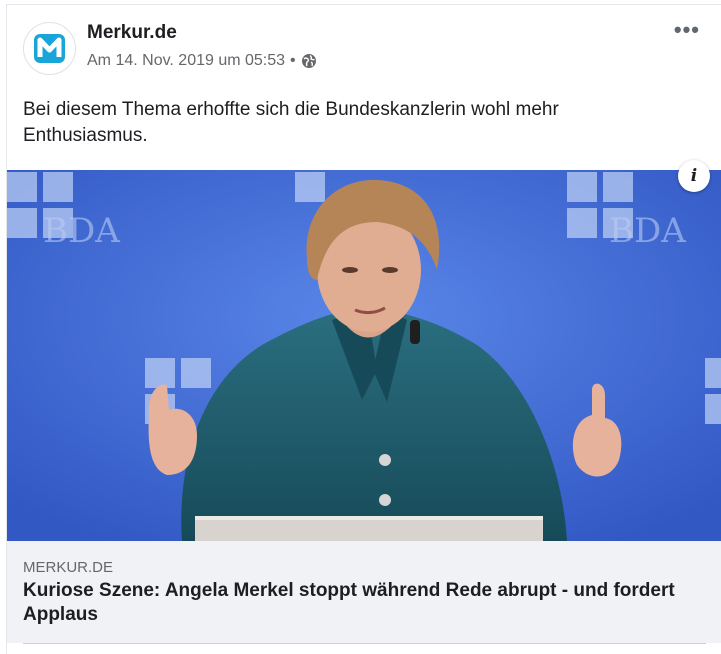  I want to click on post-timestamp: Am 14. Nov. 2019 um 05:53, so click(186, 61).